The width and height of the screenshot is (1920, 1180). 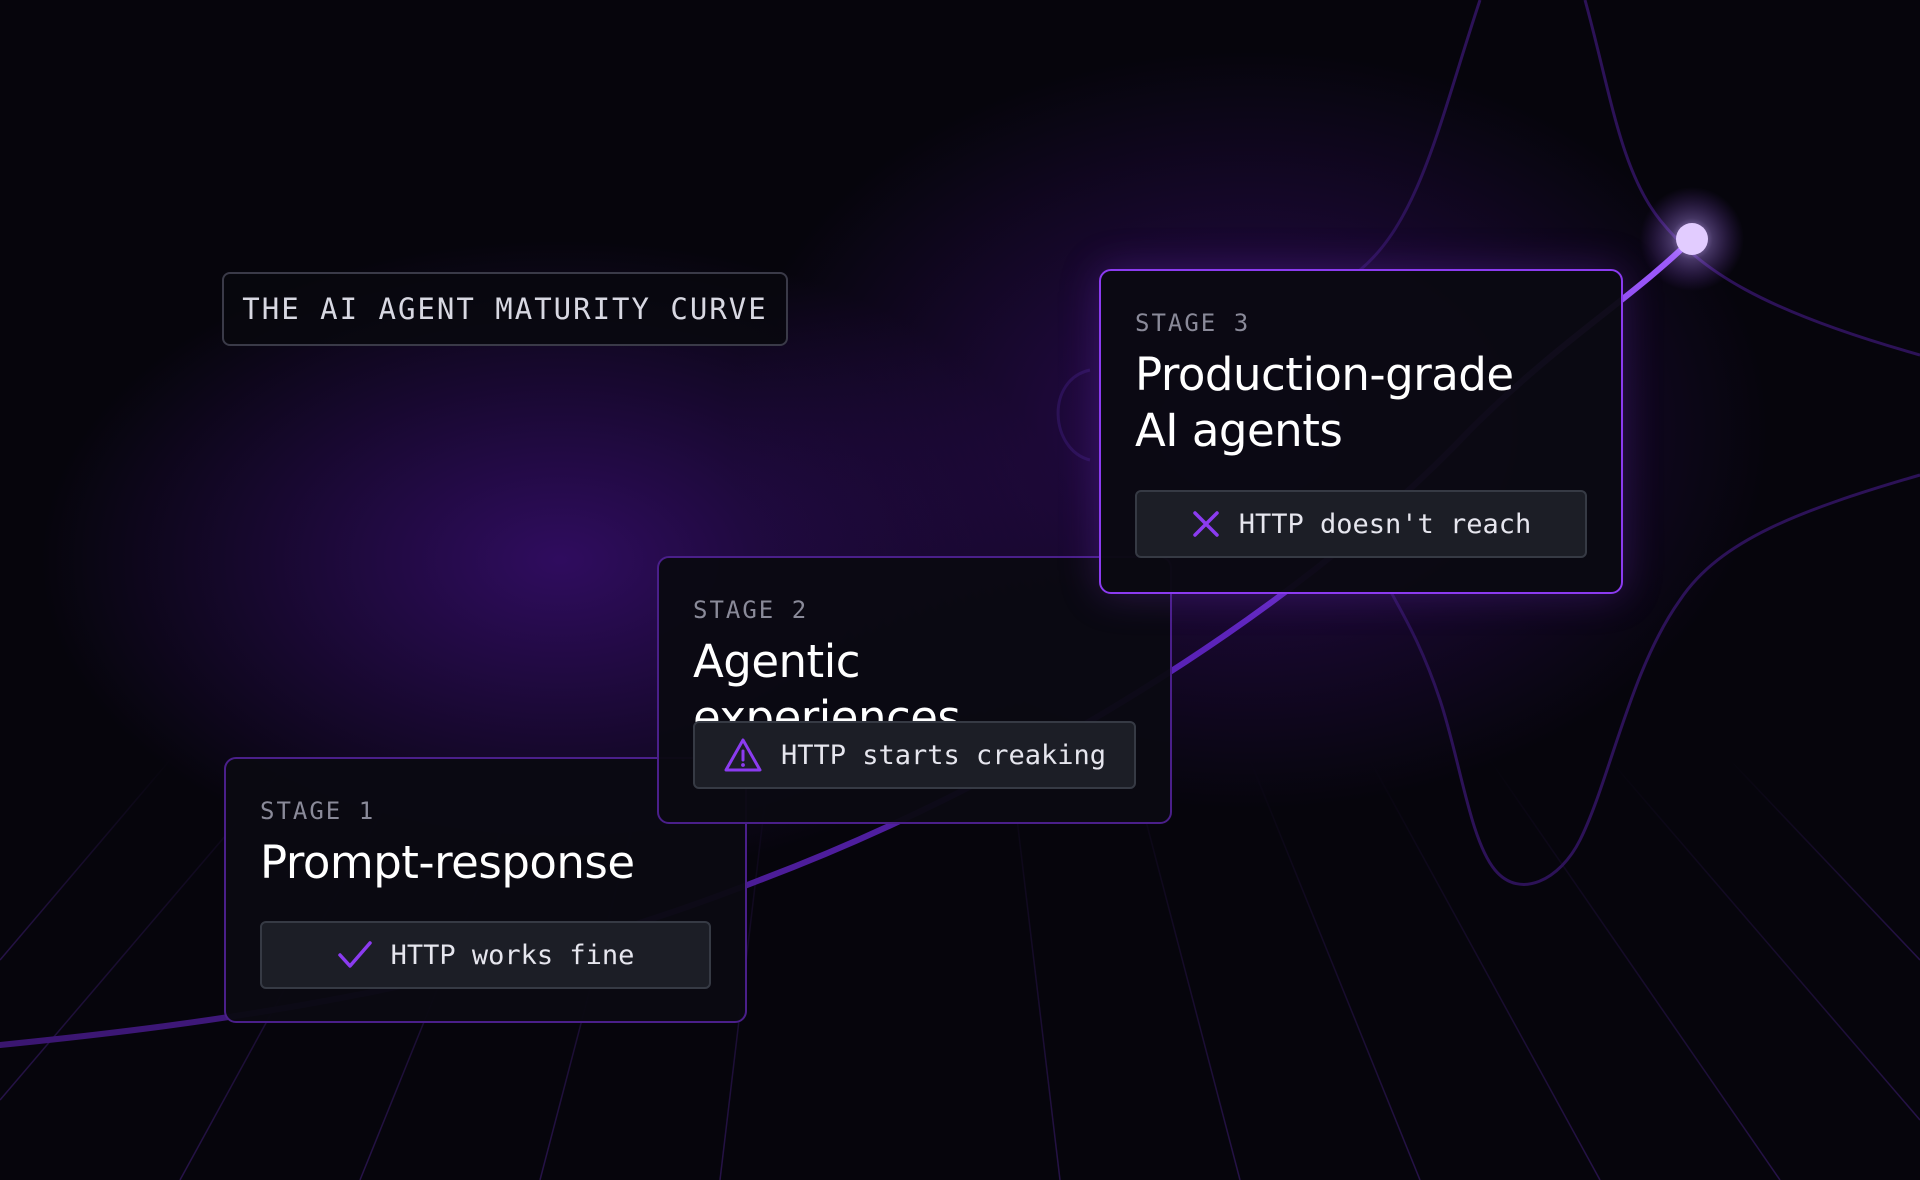 I want to click on page-title: THE AI AGENT MATURITY CURVE, so click(x=505, y=309).